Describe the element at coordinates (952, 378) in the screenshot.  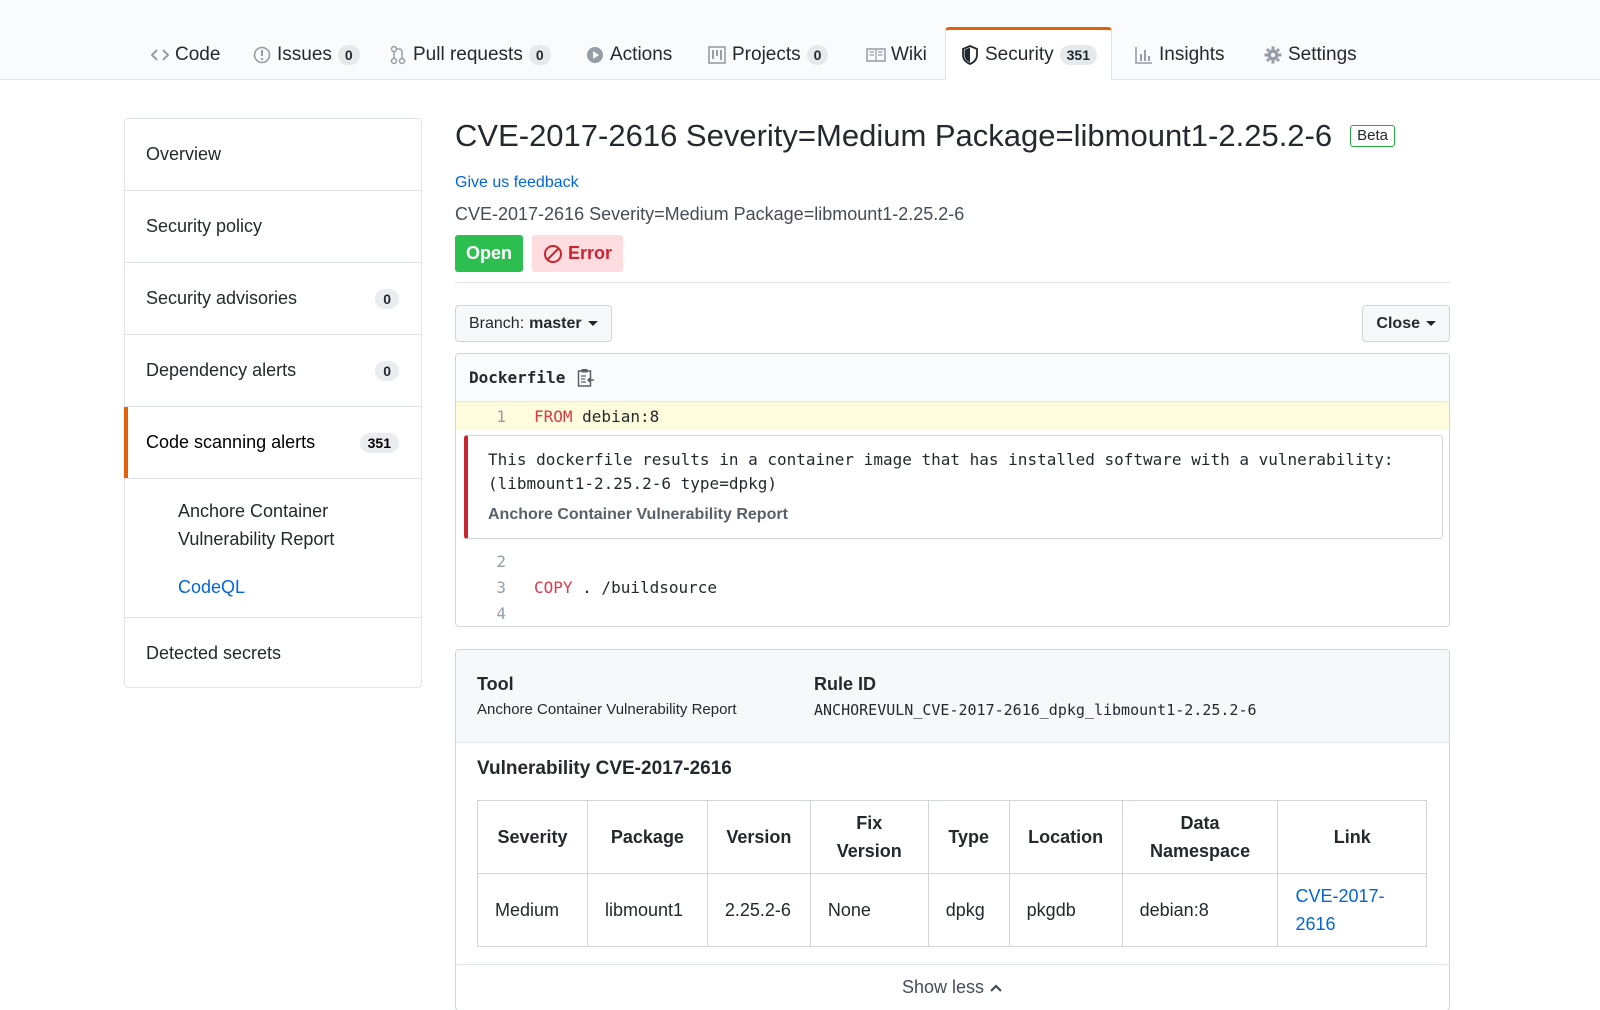
I see `code-file-header: Dockerfile` at that location.